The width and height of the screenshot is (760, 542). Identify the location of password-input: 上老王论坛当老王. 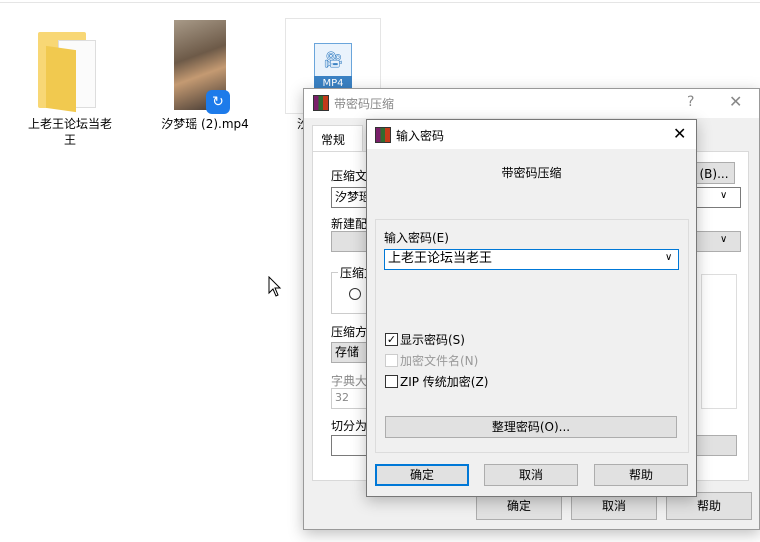
(531, 259).